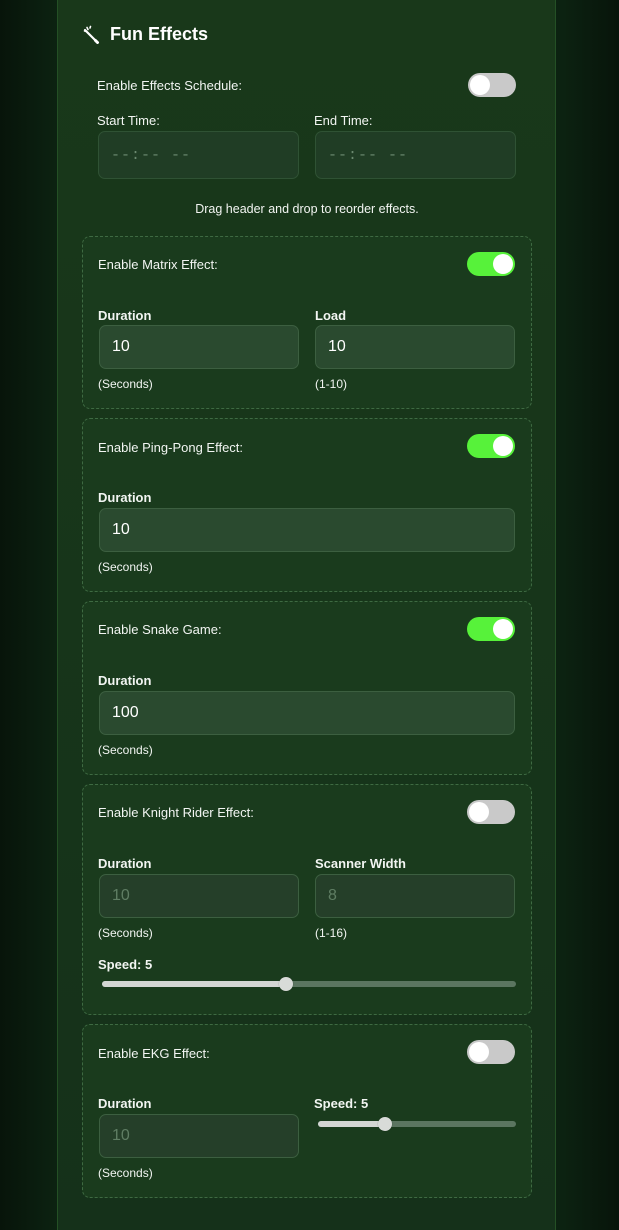 The width and height of the screenshot is (619, 1230). Describe the element at coordinates (158, 264) in the screenshot. I see `matrix-enable-label: Enable Matrix Effect:` at that location.